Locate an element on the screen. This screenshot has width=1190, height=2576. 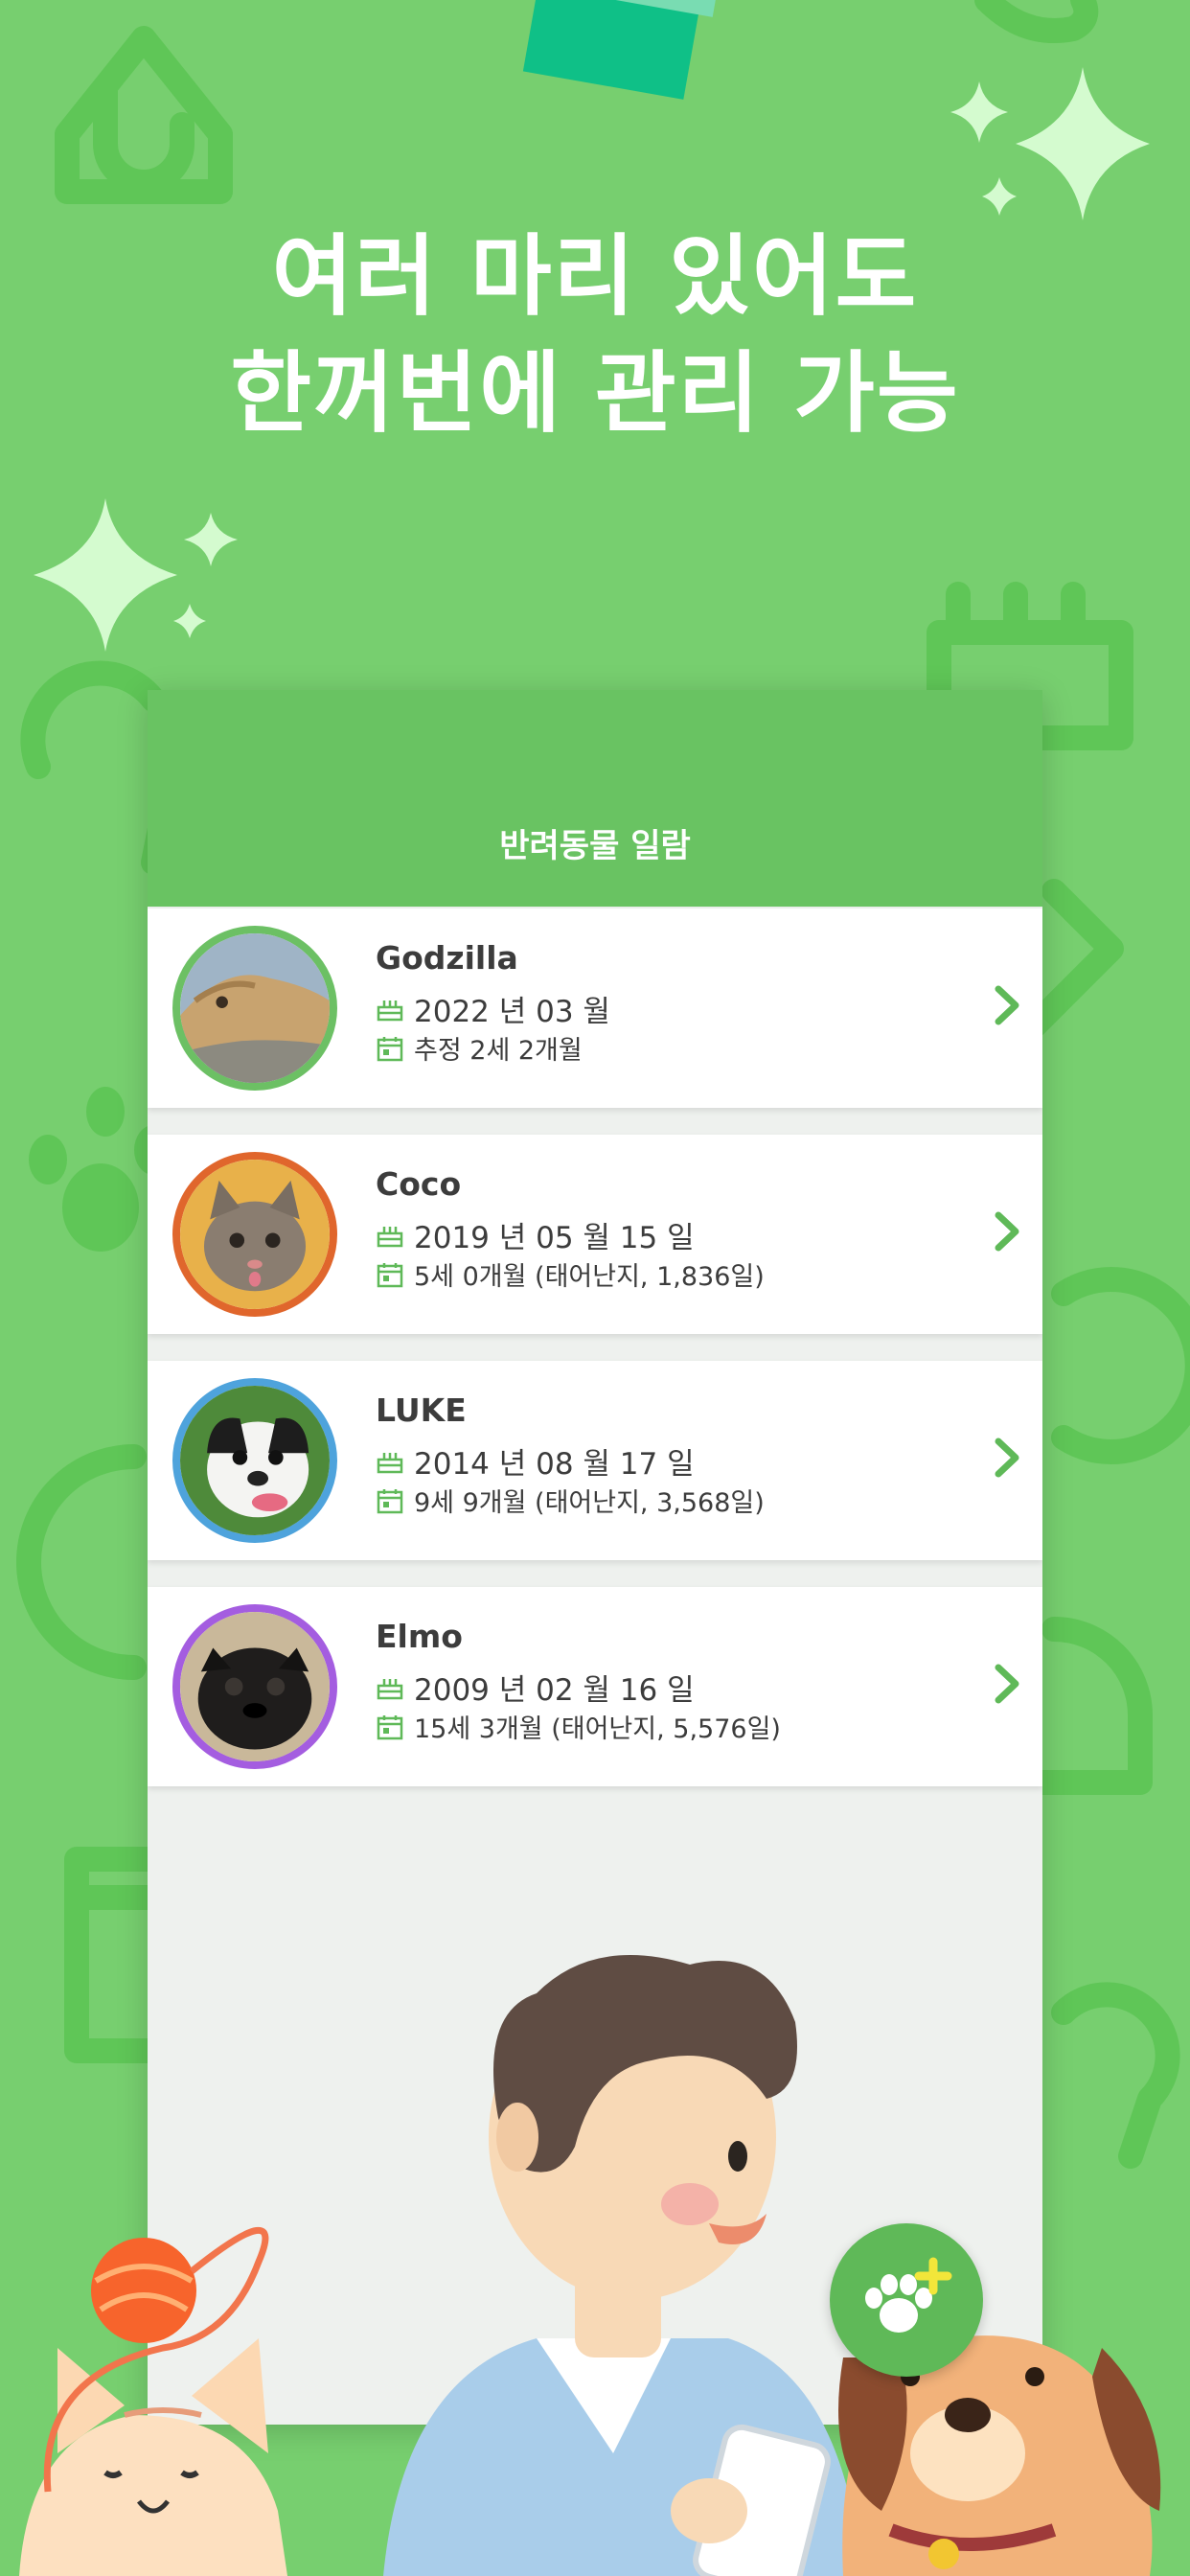
pet-birthdate: 2009 년 02 월 16 일 is located at coordinates (555, 1690).